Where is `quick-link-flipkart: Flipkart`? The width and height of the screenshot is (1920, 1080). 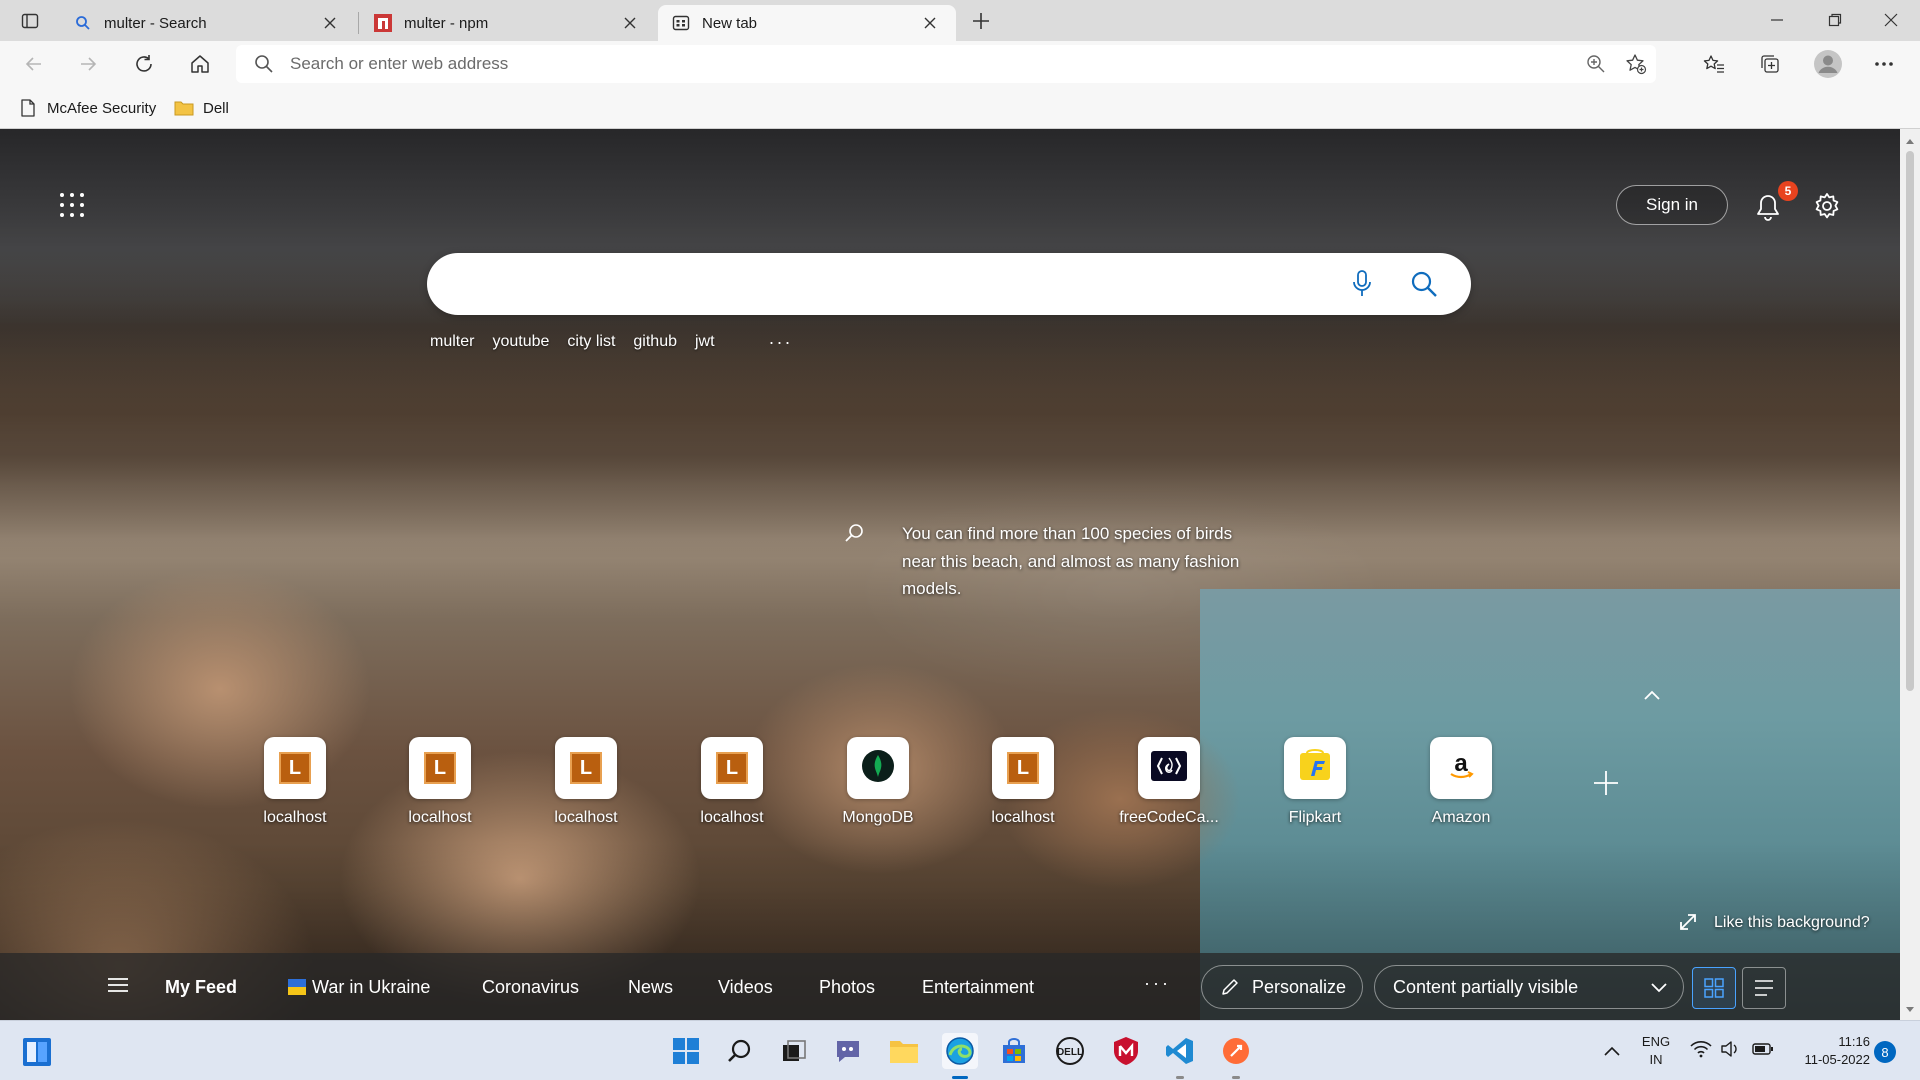 quick-link-flipkart: Flipkart is located at coordinates (1315, 782).